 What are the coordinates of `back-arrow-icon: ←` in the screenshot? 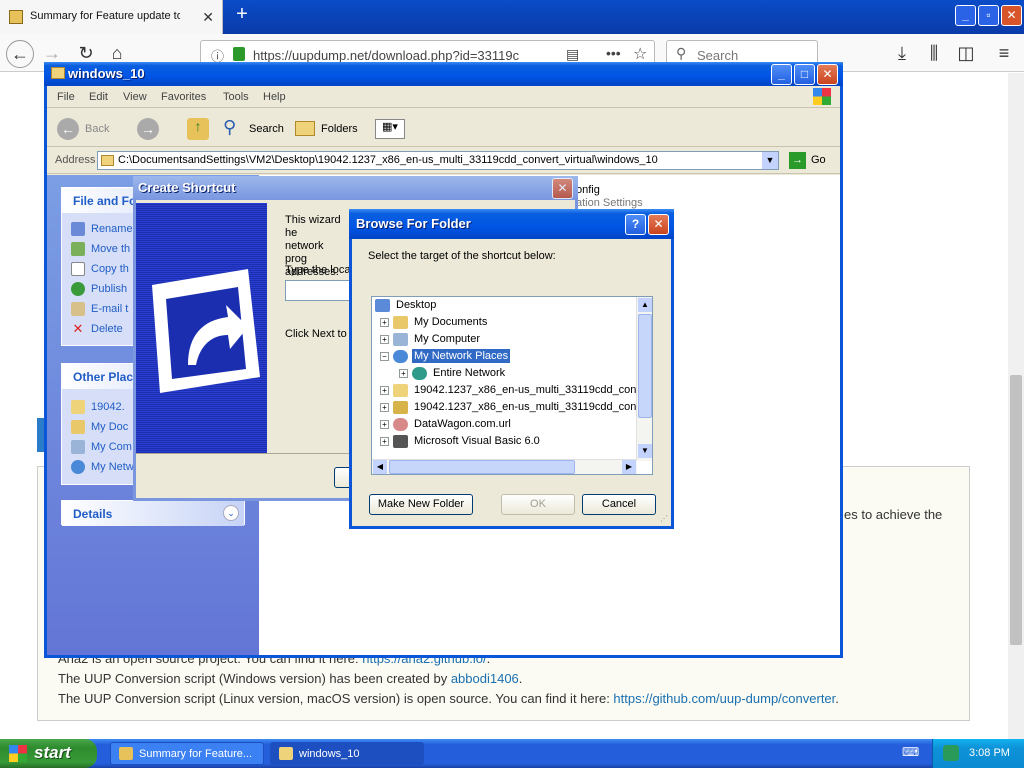 It's located at (20, 54).